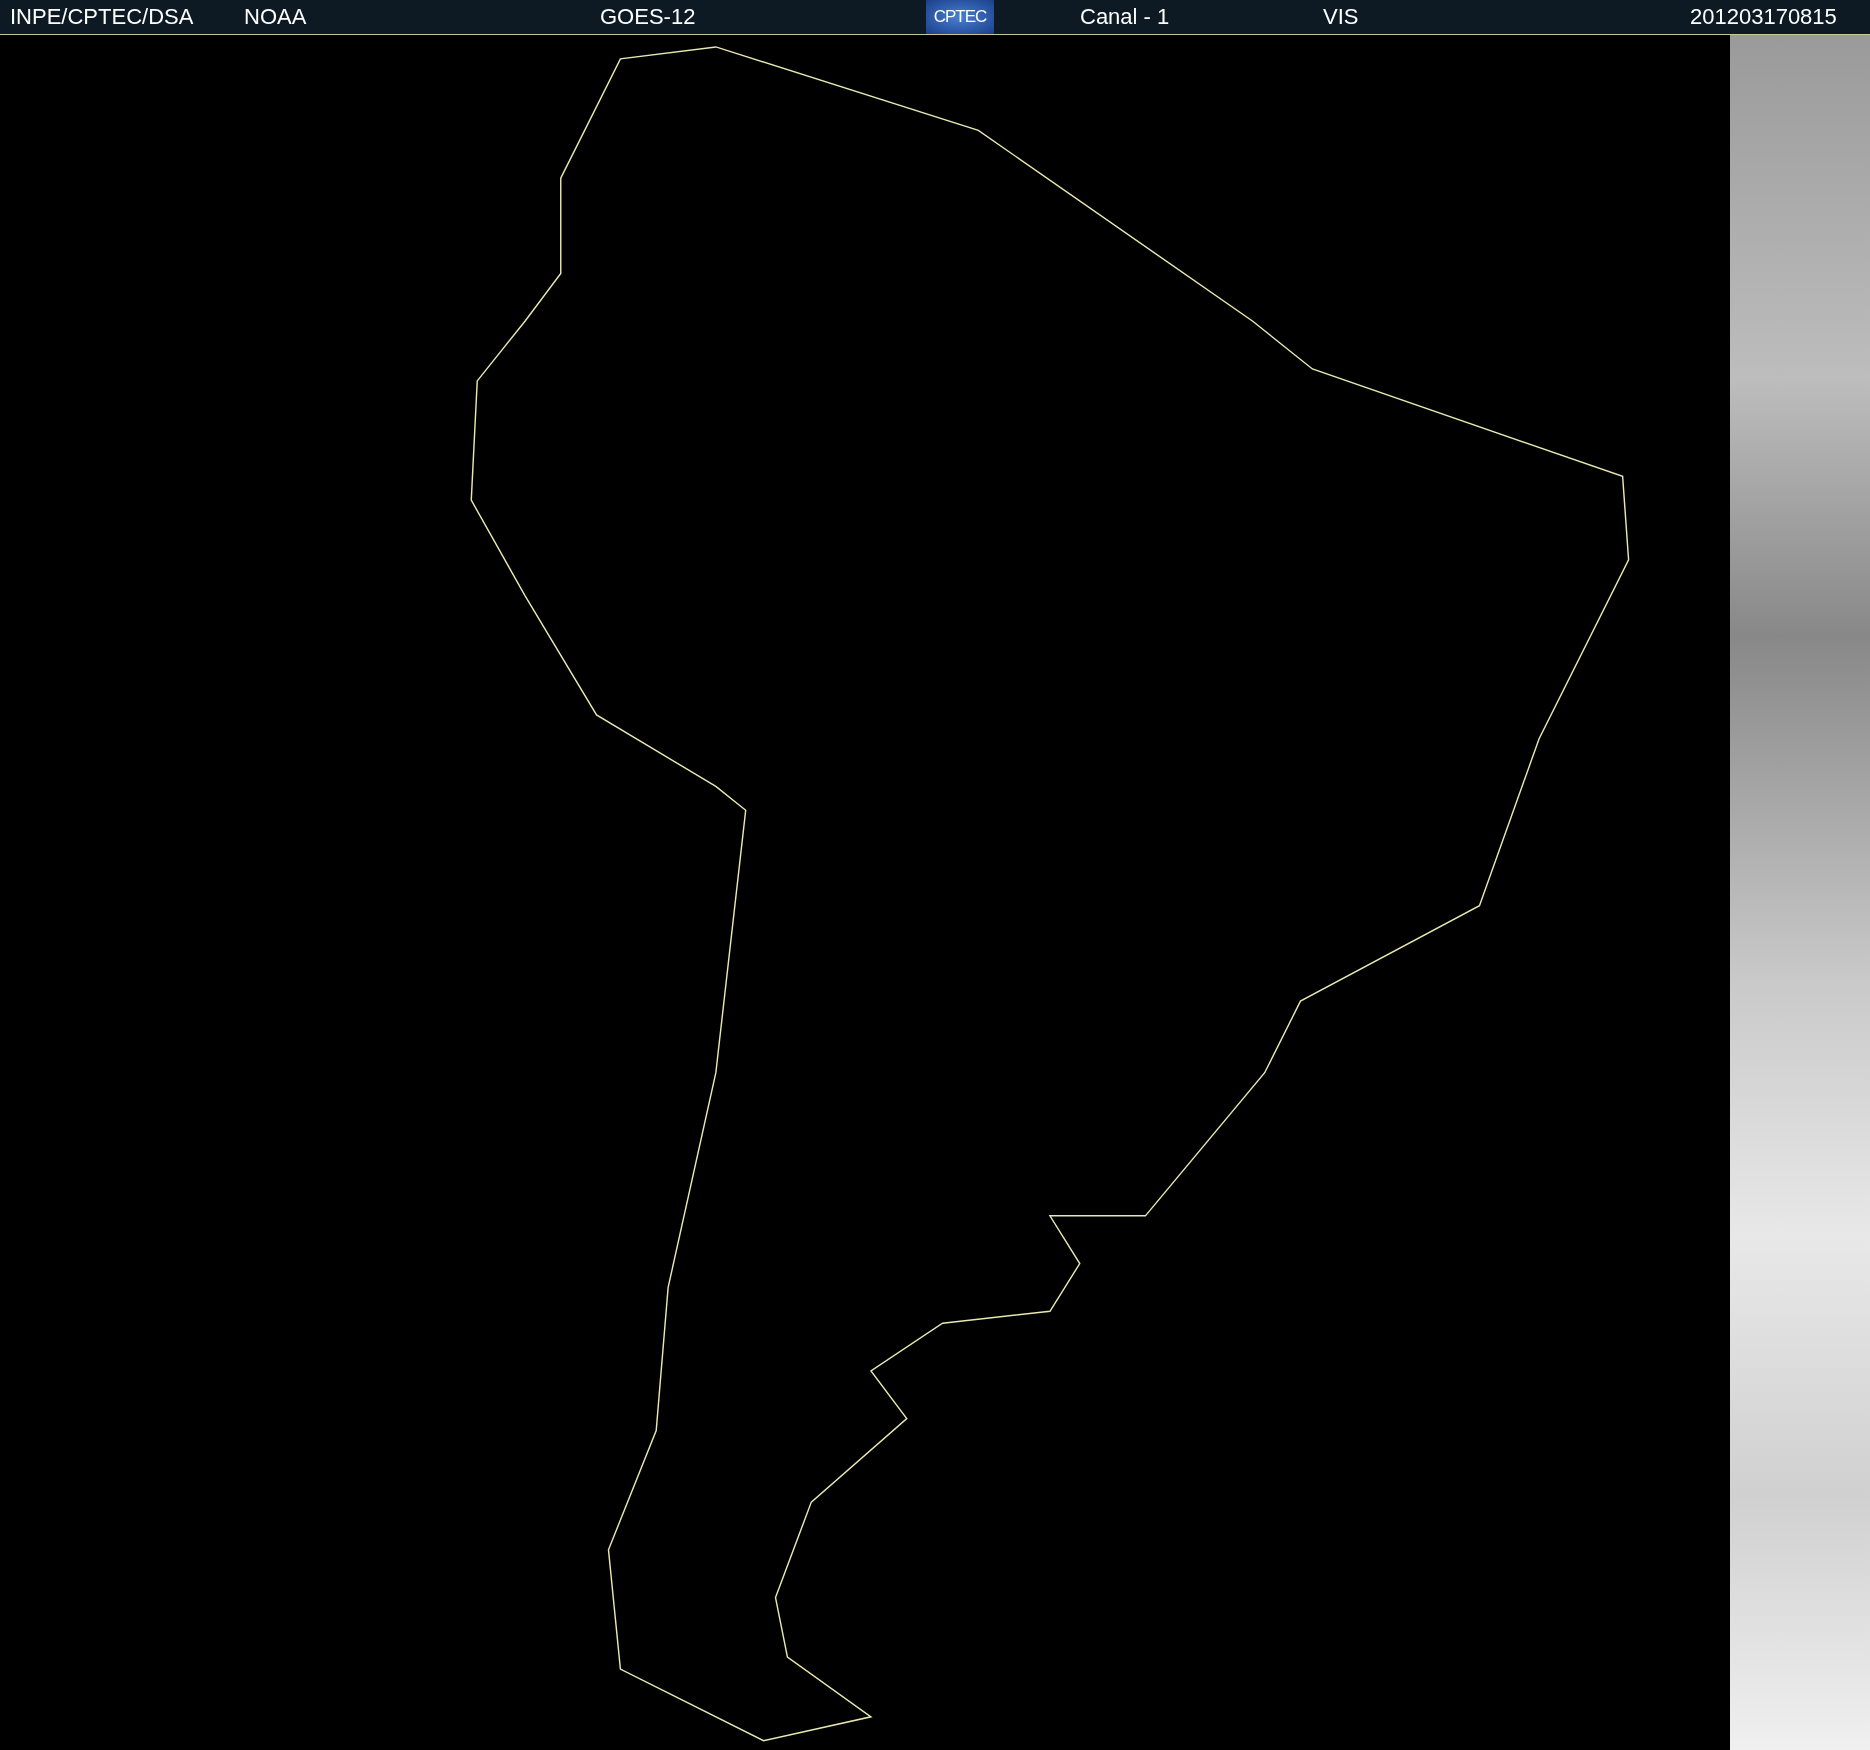  I want to click on header-label: GOES-12, so click(648, 17).